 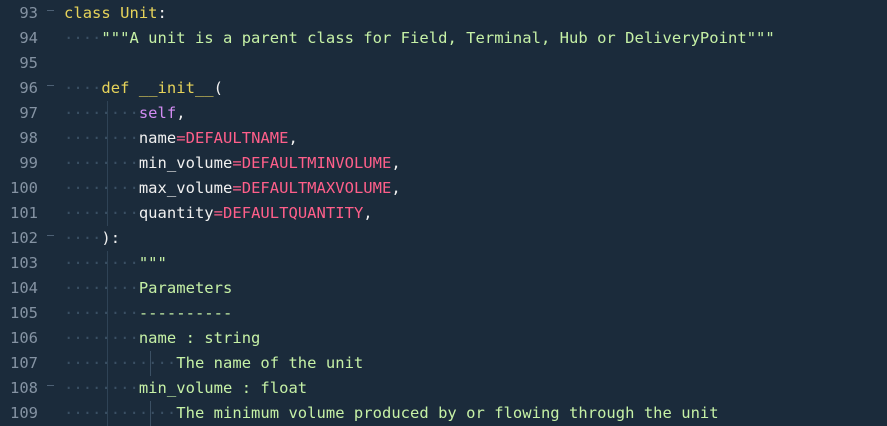 What do you see at coordinates (111, 238) in the screenshot?
I see `code-token: ):` at bounding box center [111, 238].